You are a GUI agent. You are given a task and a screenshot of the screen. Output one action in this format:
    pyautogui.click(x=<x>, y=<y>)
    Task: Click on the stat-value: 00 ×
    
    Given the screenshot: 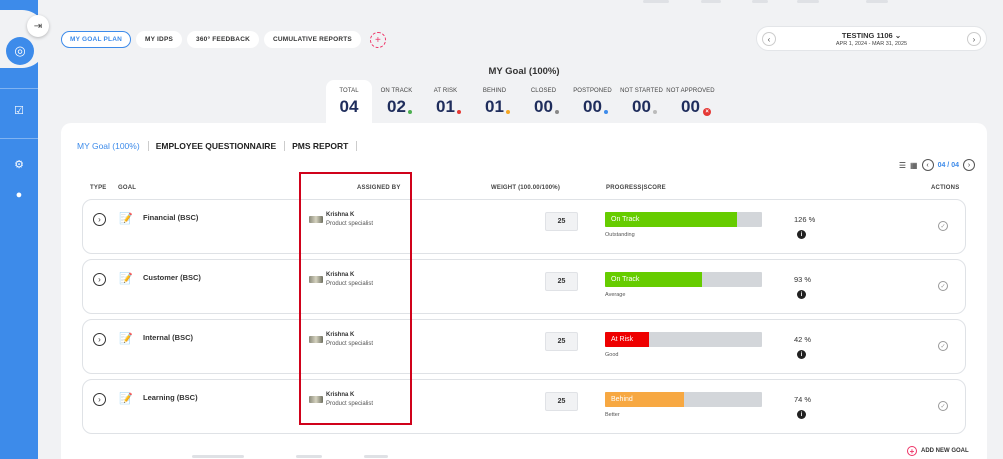 What is the action you would take?
    pyautogui.click(x=696, y=107)
    